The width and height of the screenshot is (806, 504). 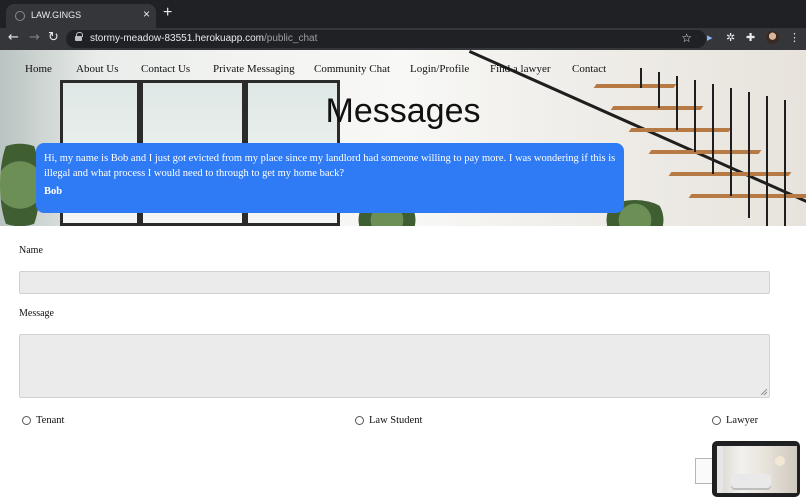 What do you see at coordinates (97, 69) in the screenshot?
I see `nav-about-us: About Us` at bounding box center [97, 69].